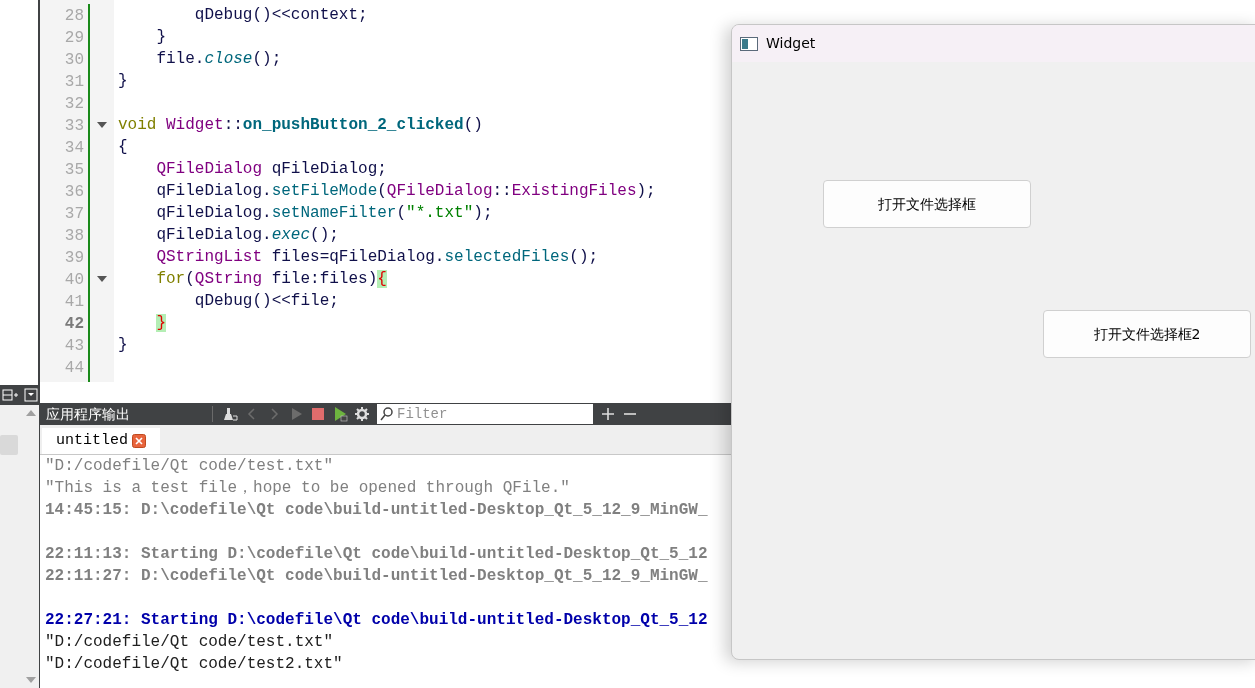  What do you see at coordinates (927, 204) in the screenshot?
I see `push-button: 打开文件选择框` at bounding box center [927, 204].